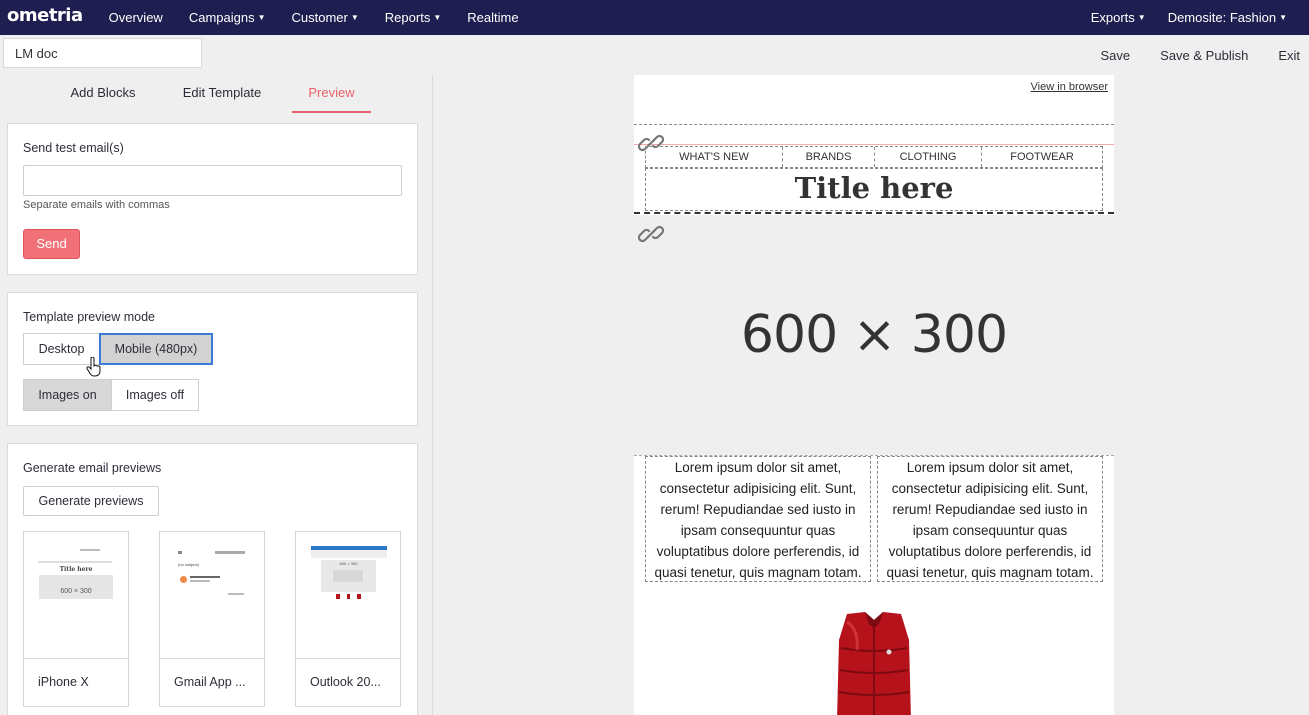 The image size is (1309, 715). Describe the element at coordinates (136, 17) in the screenshot. I see `nav-overview: Overview` at that location.